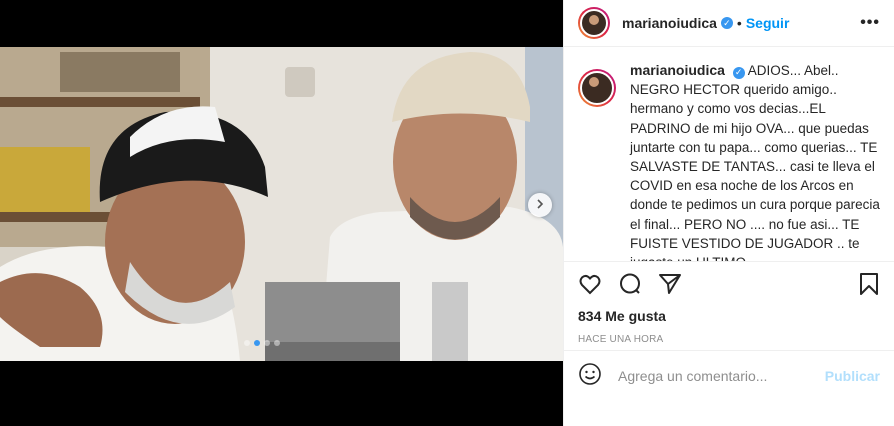 This screenshot has width=894, height=426. I want to click on action-bar, so click(729, 284).